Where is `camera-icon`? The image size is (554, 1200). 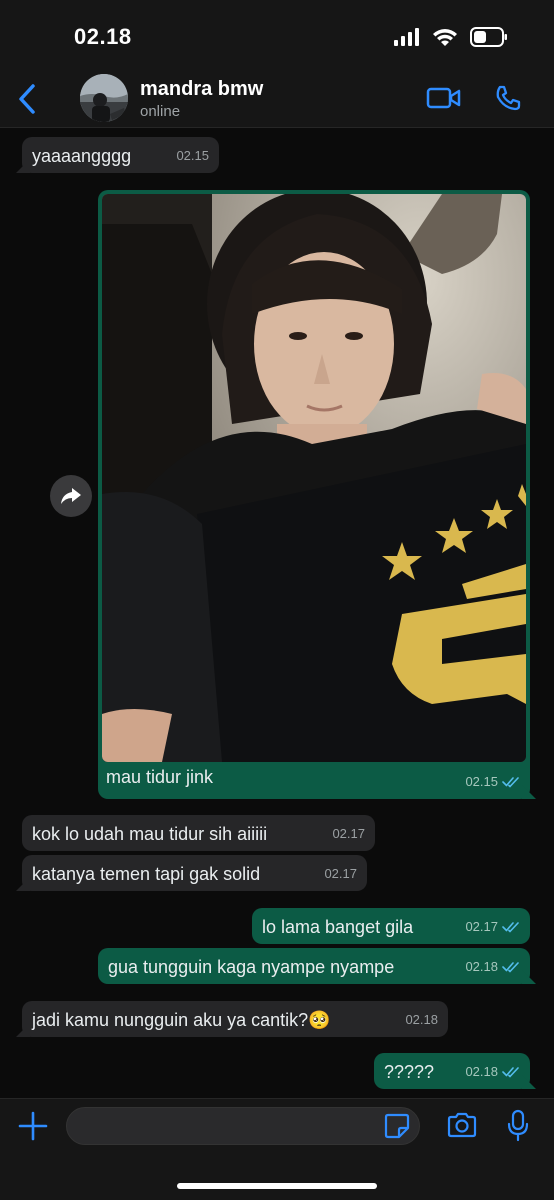
camera-icon is located at coordinates (462, 1125).